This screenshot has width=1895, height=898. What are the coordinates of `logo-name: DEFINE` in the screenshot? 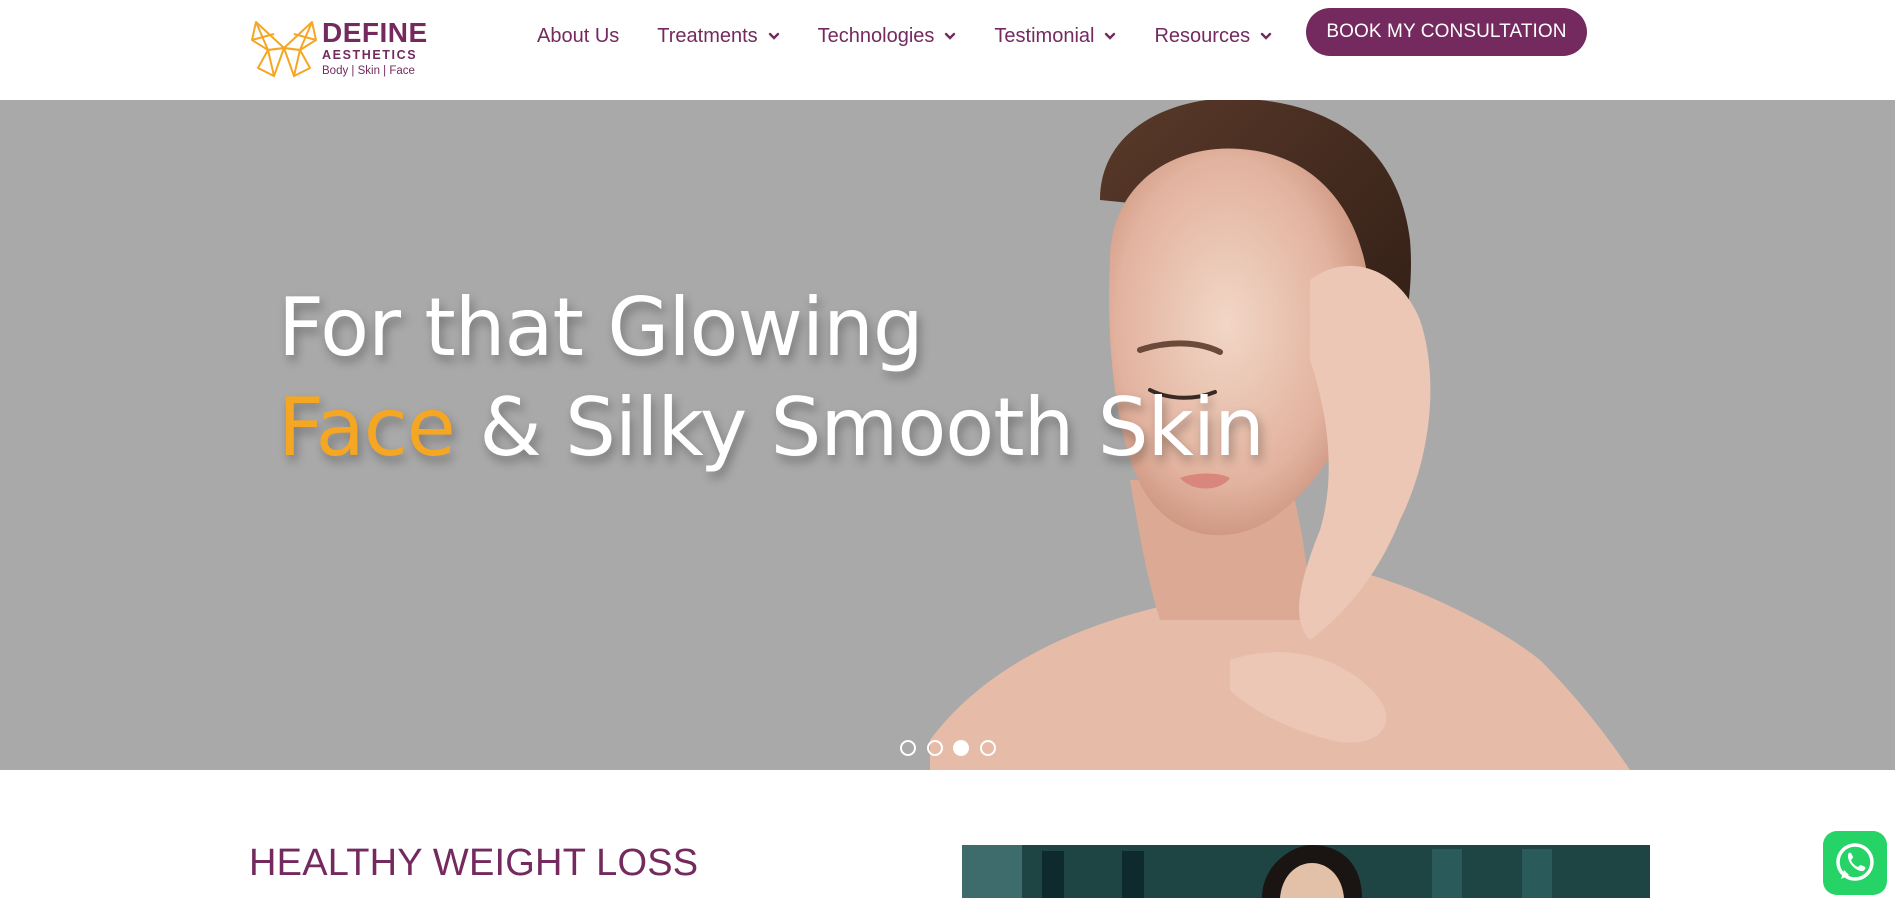 It's located at (375, 32).